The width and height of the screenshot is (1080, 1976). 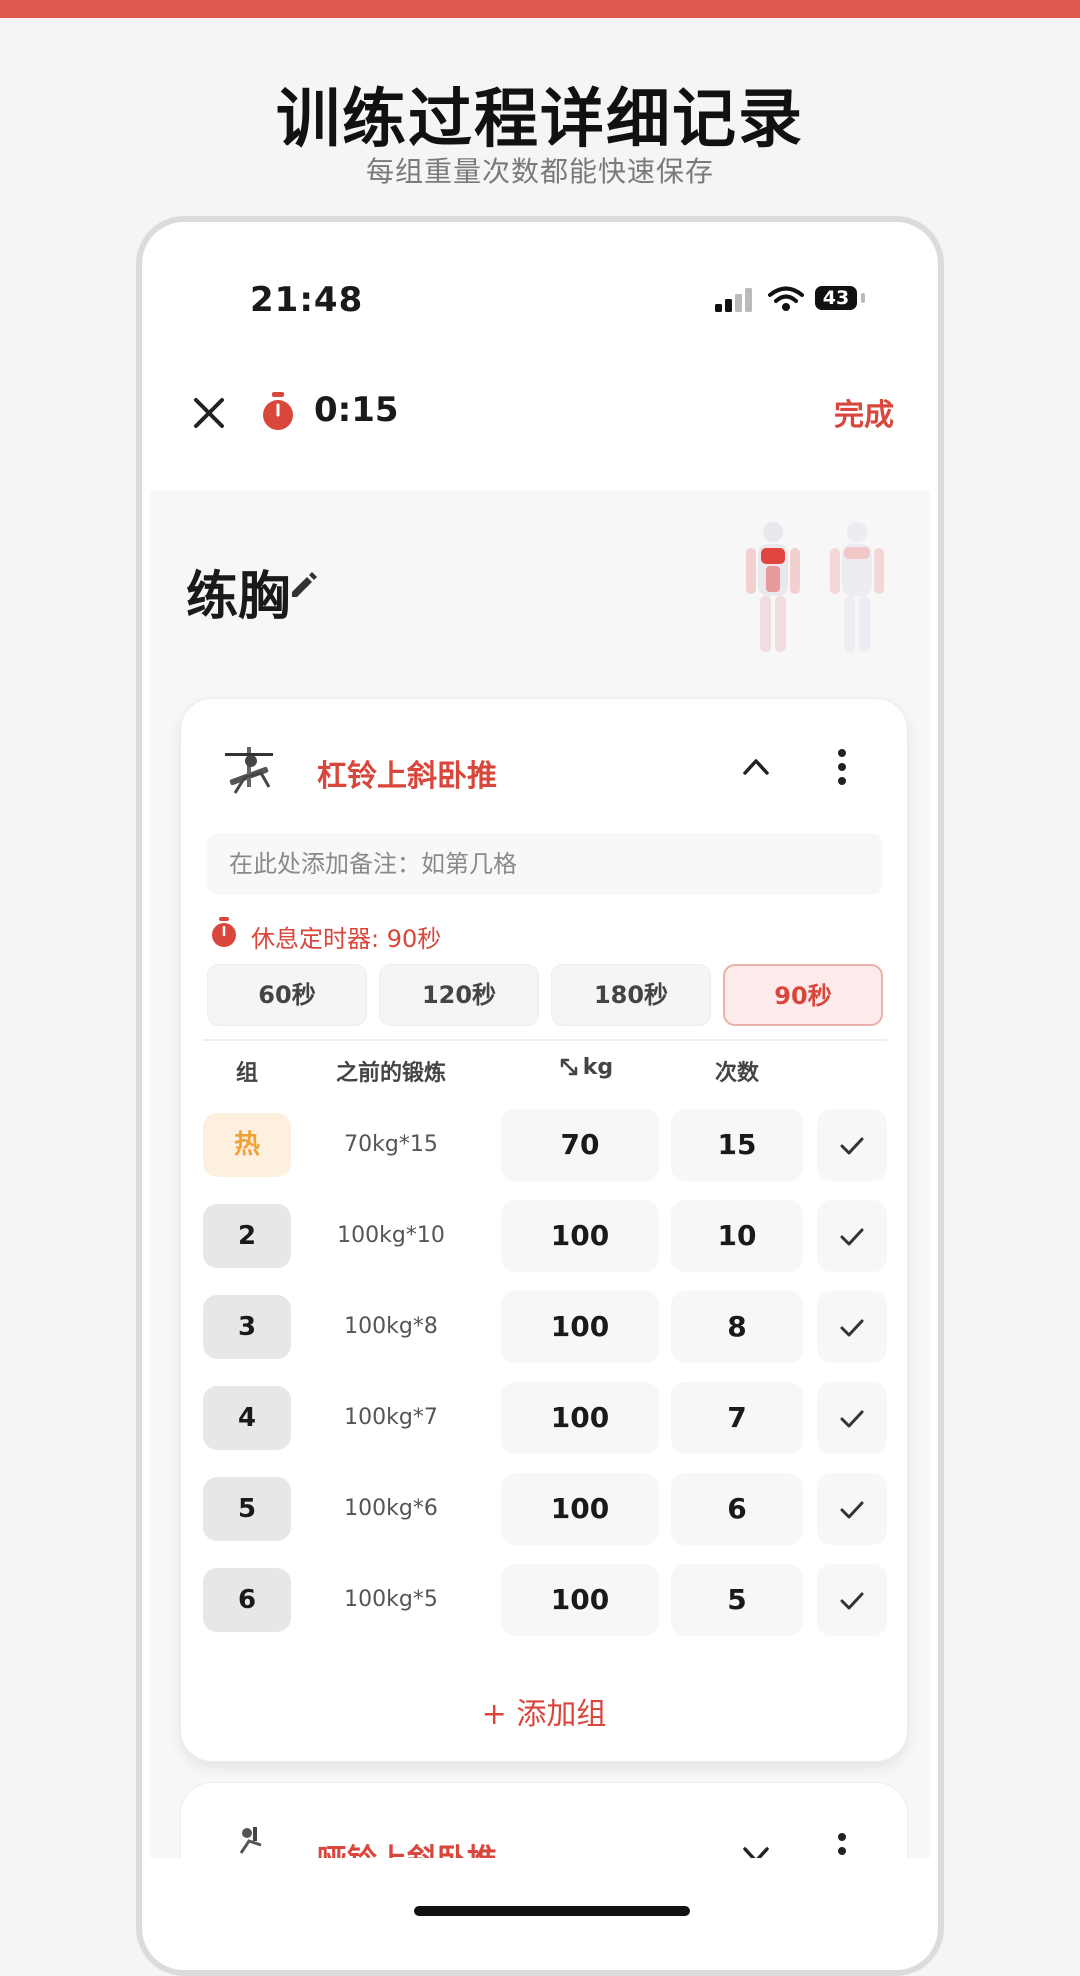 I want to click on set-row: 3 100kg*8 100 8, so click(x=544, y=1327).